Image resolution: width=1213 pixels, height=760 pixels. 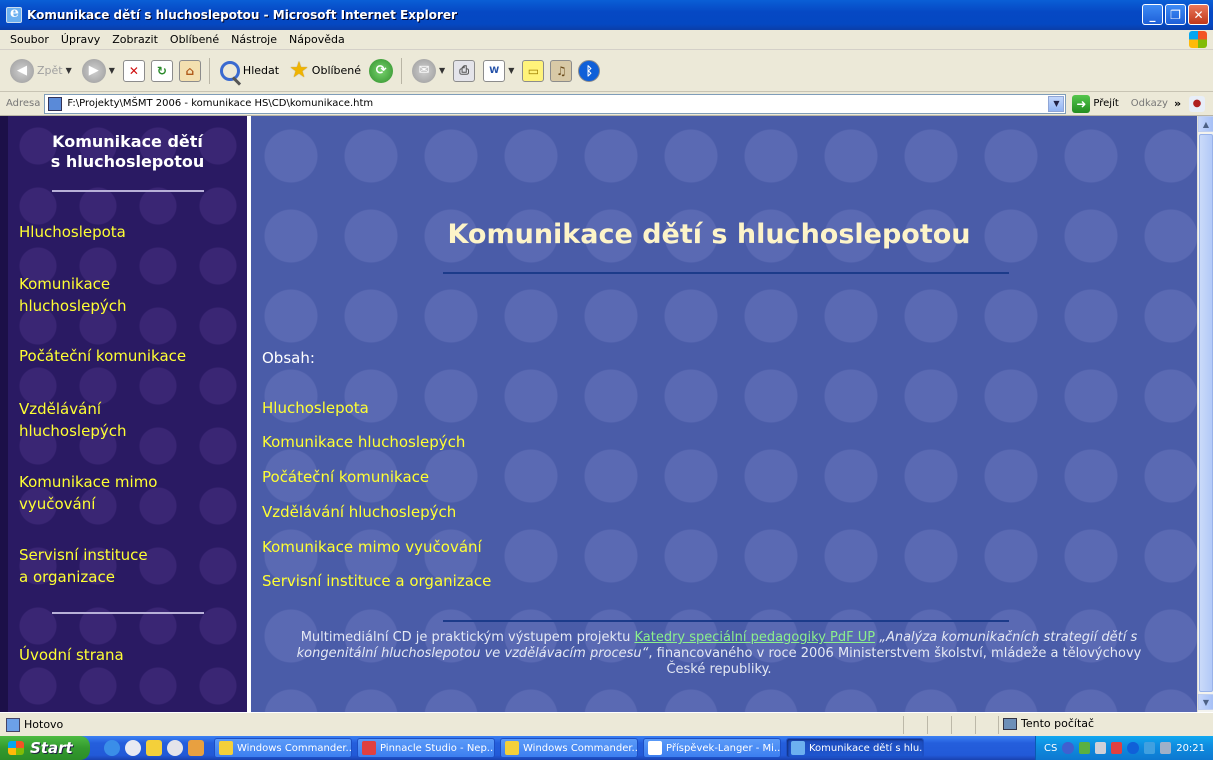 I want to click on sidebar-item-servisni-instituce: Servisní instituce a organizace, so click(x=131, y=566).